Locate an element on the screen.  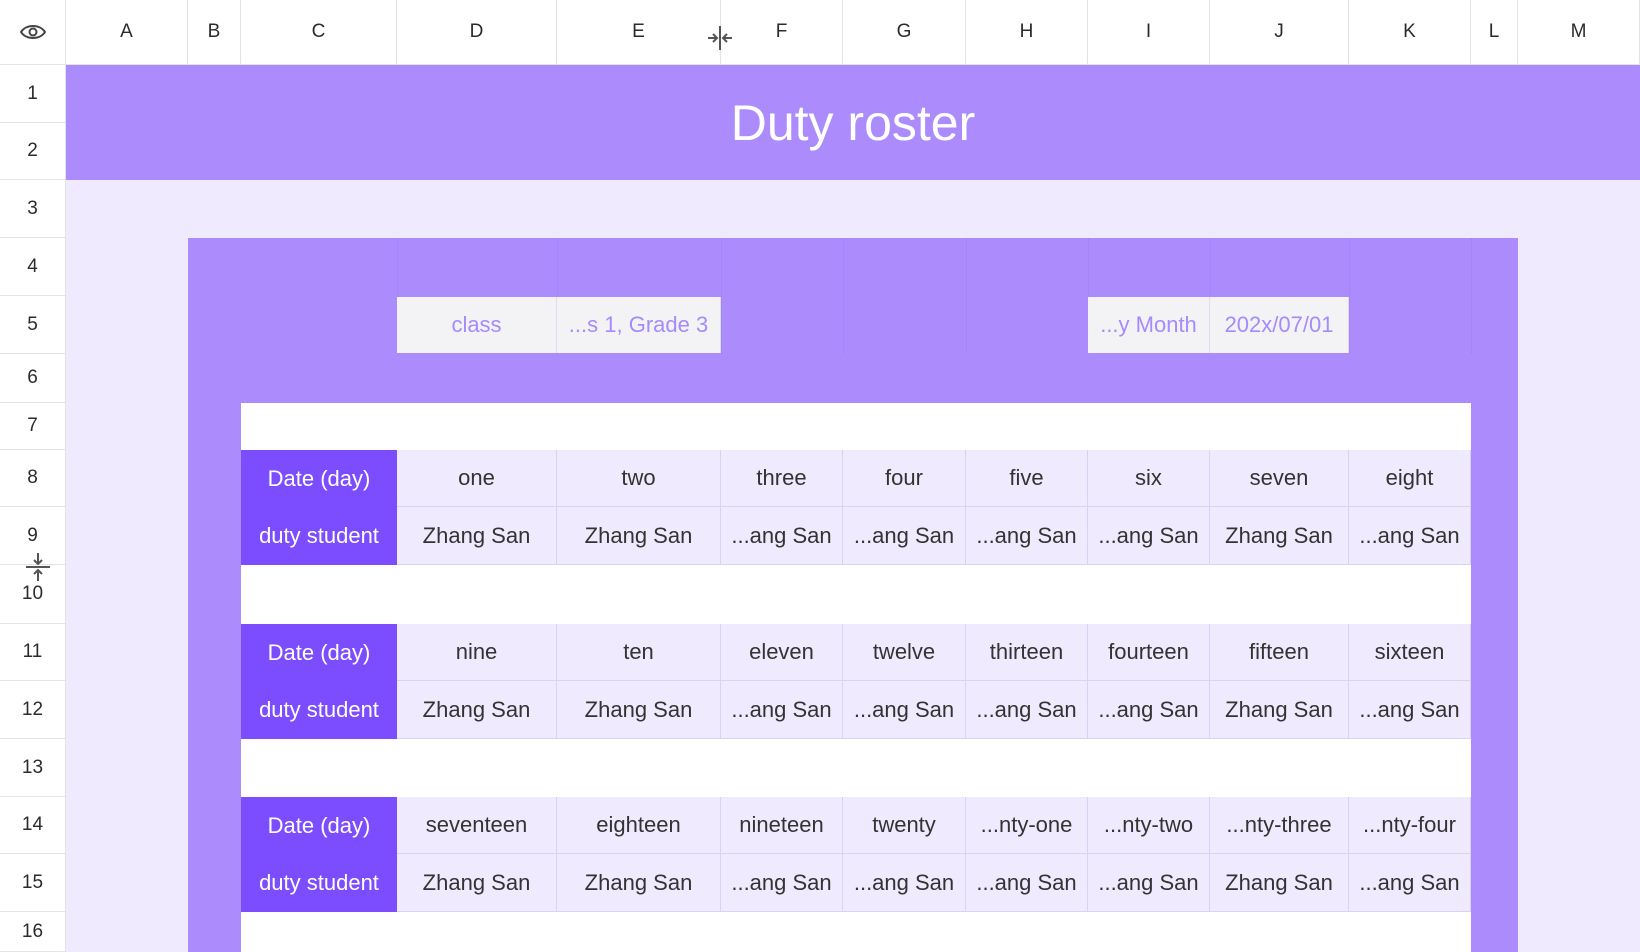
month-value: 202x/07/01 is located at coordinates (1279, 325).